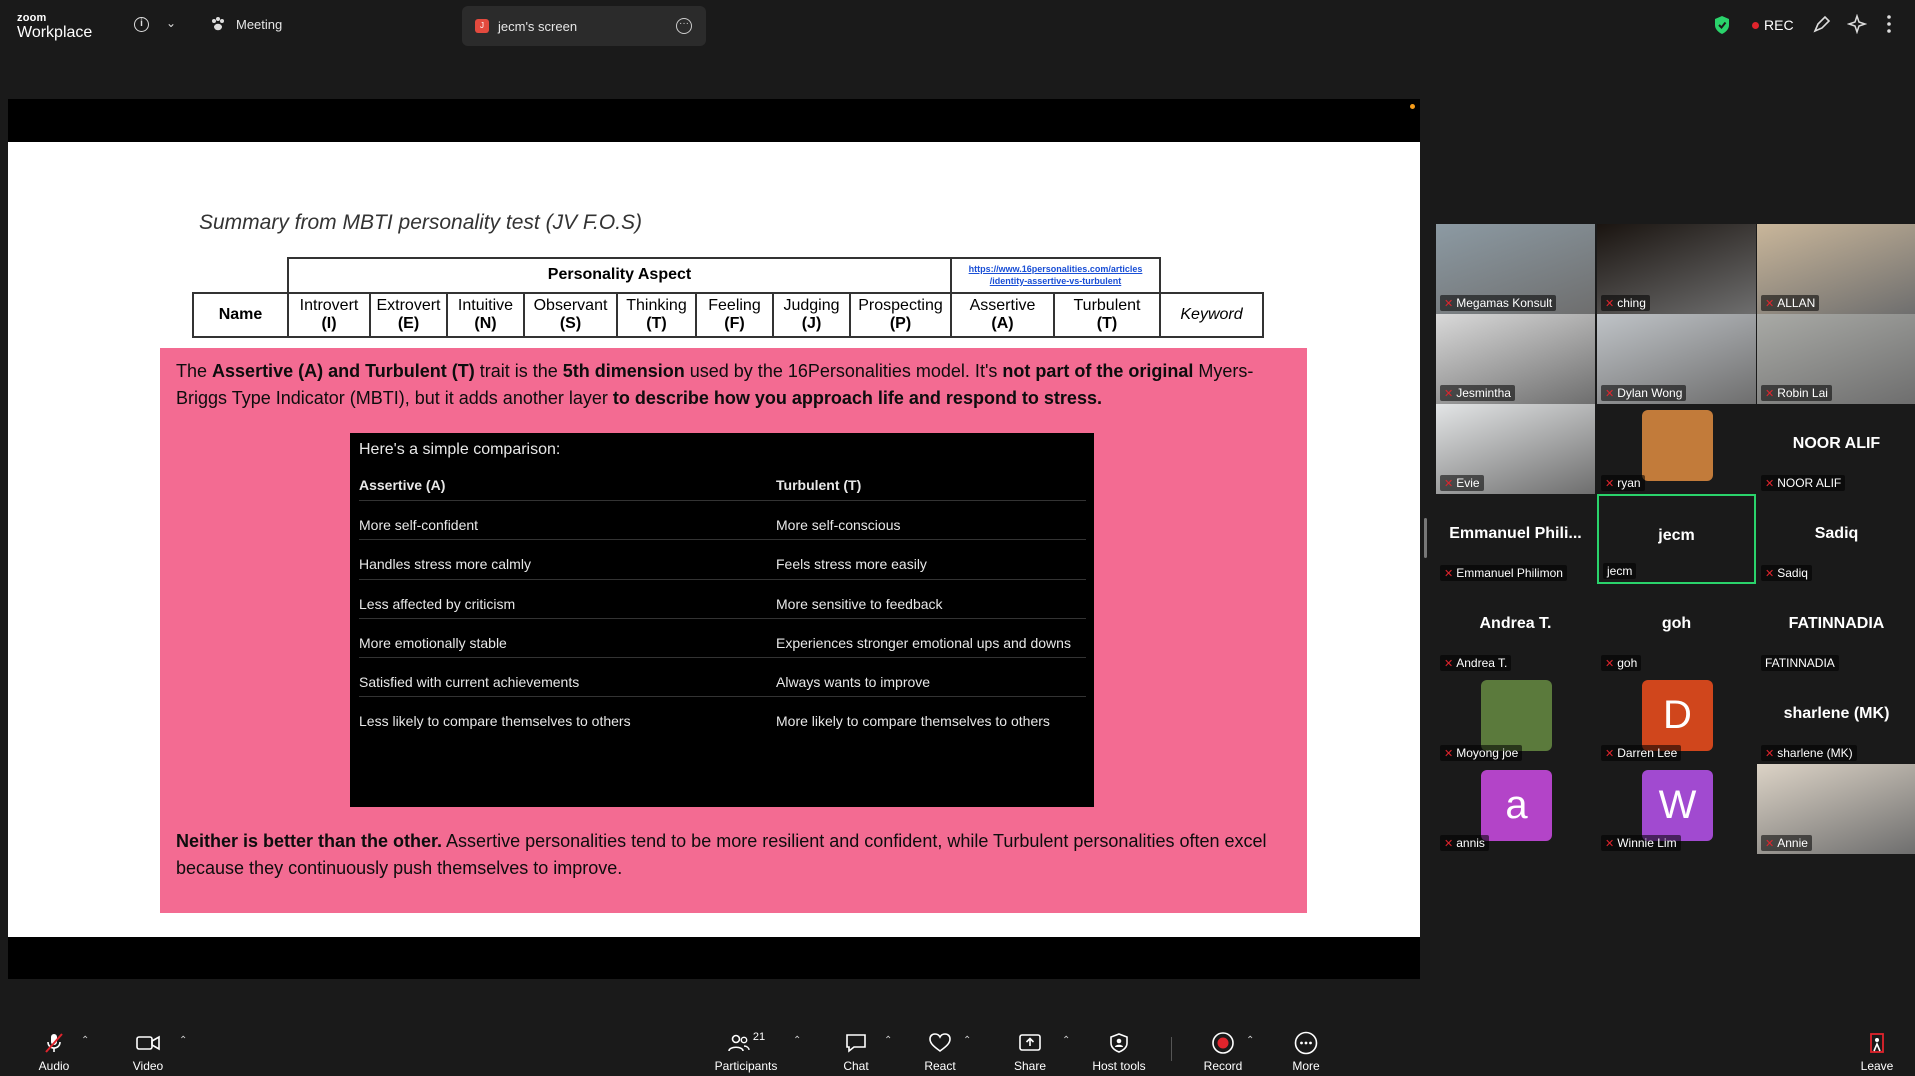 The width and height of the screenshot is (1915, 1076). I want to click on participants-button: 21 Participants, so click(746, 1052).